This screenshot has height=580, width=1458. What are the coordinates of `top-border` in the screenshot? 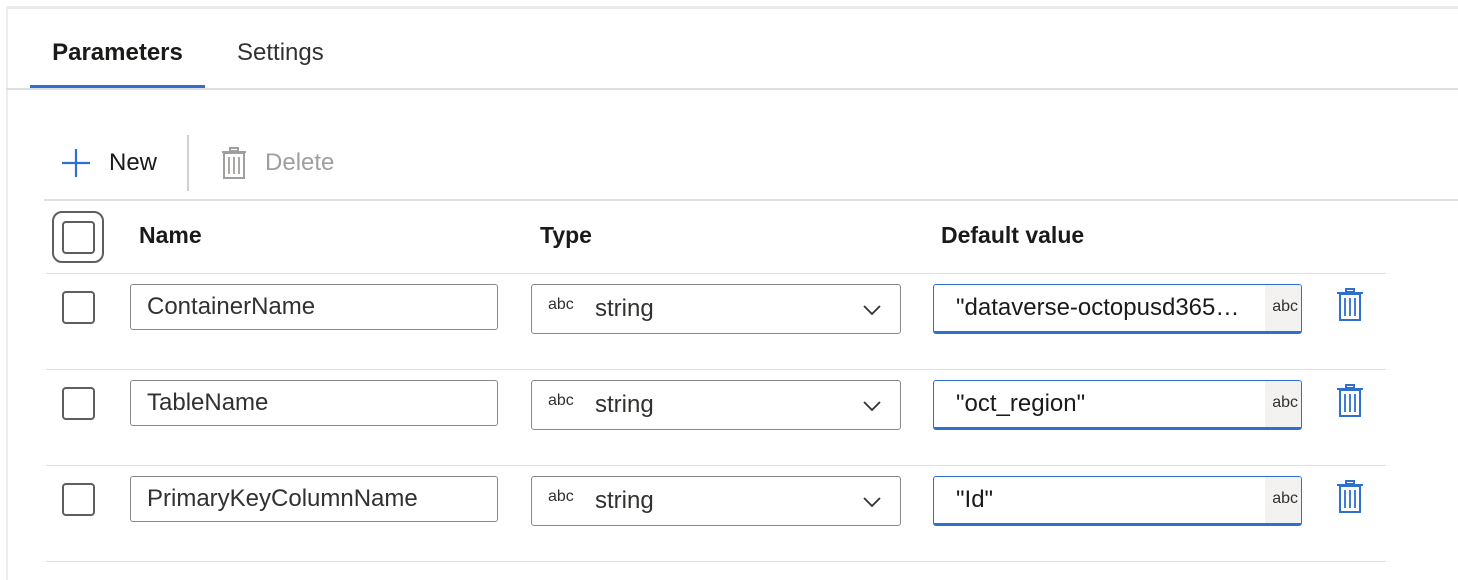 It's located at (732, 7).